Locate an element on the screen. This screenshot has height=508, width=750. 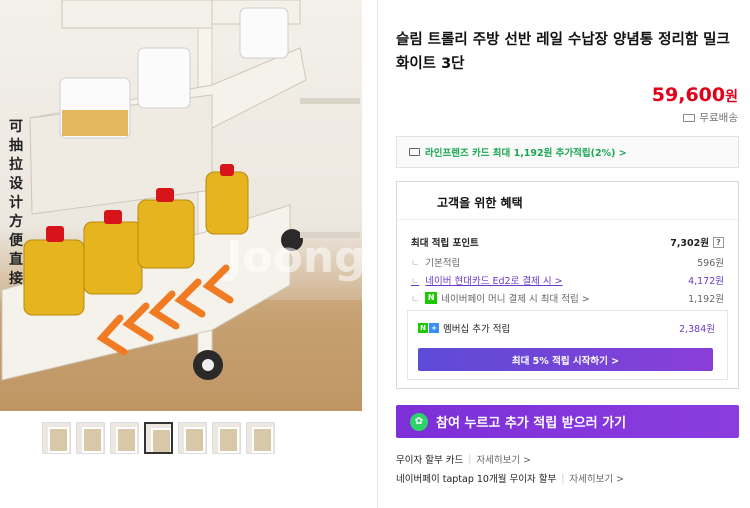
points-row-card: 네이버 현대카드 Ed2로 결제 시 > 4,172원 is located at coordinates (567, 280).